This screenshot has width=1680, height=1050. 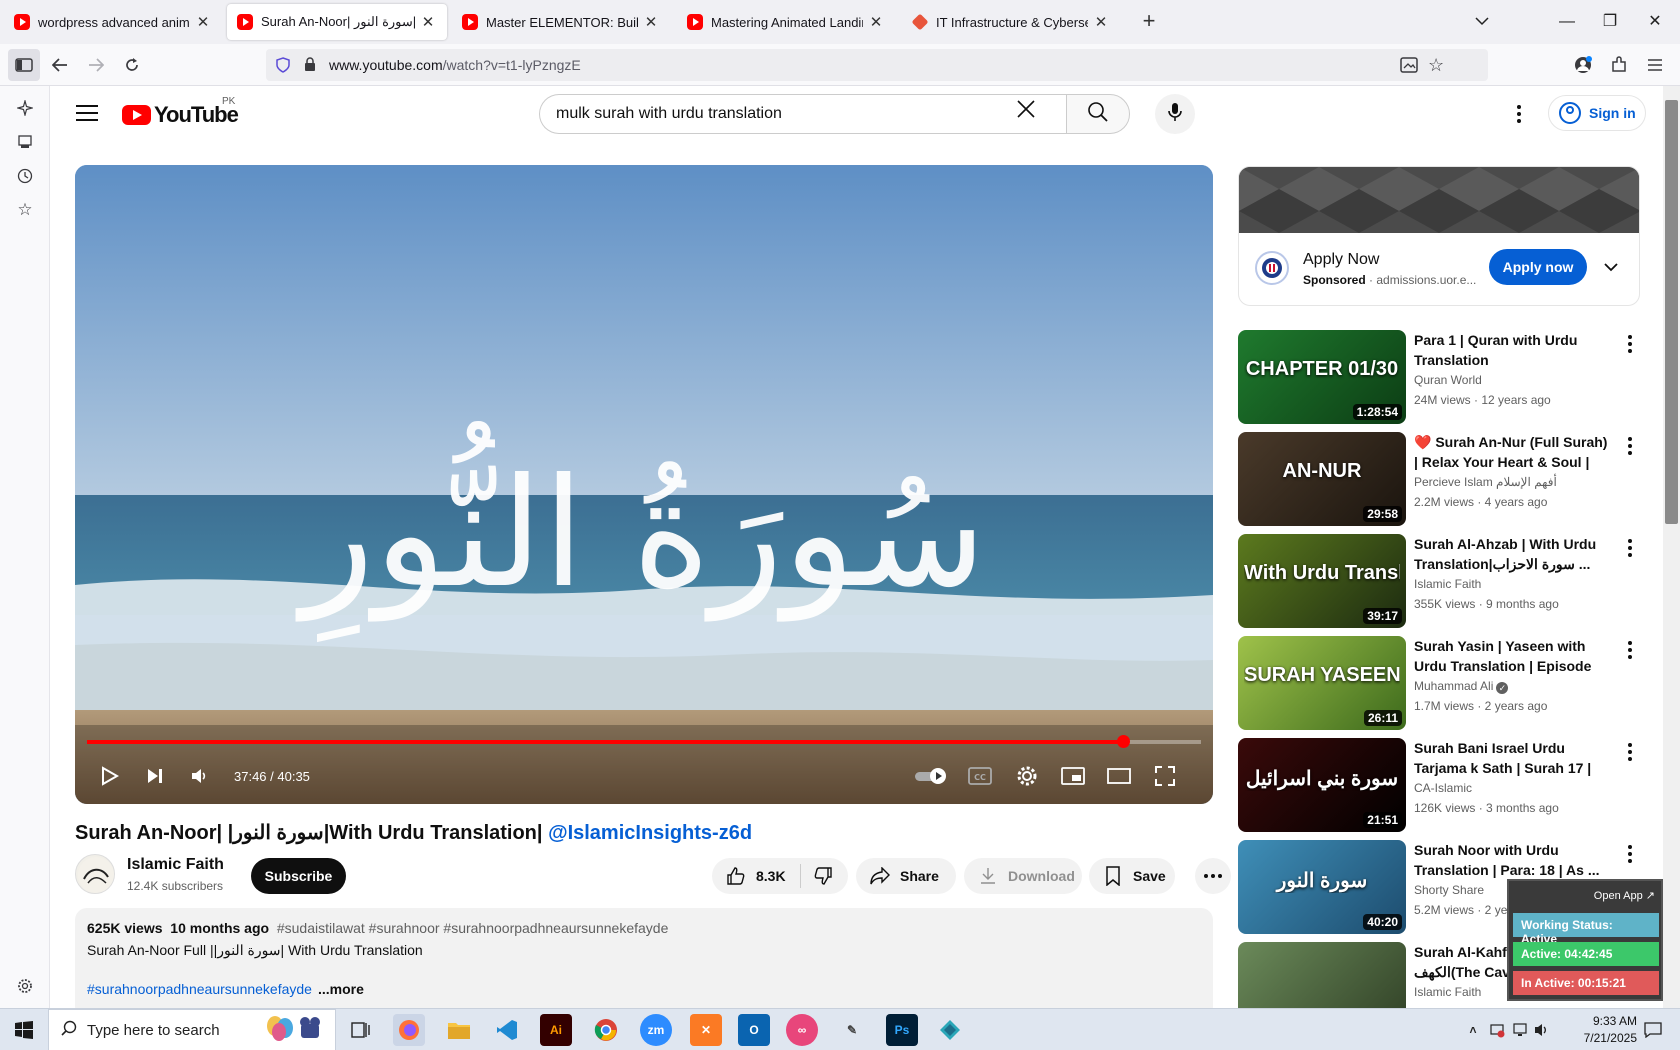 What do you see at coordinates (1567, 22) in the screenshot?
I see `minimize-button: —` at bounding box center [1567, 22].